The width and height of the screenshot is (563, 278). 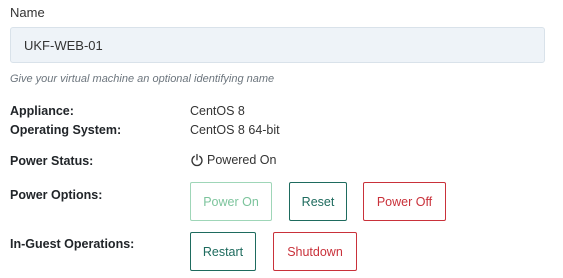 What do you see at coordinates (242, 160) in the screenshot?
I see `power-status-text: Powered On` at bounding box center [242, 160].